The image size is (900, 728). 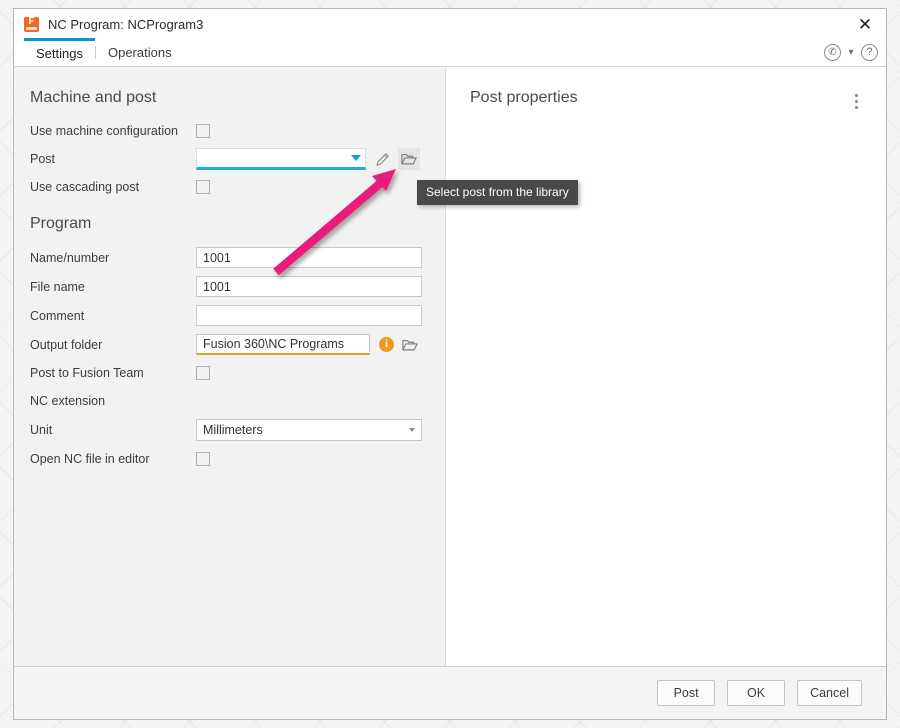 I want to click on browse-output-folder-button, so click(x=410, y=345).